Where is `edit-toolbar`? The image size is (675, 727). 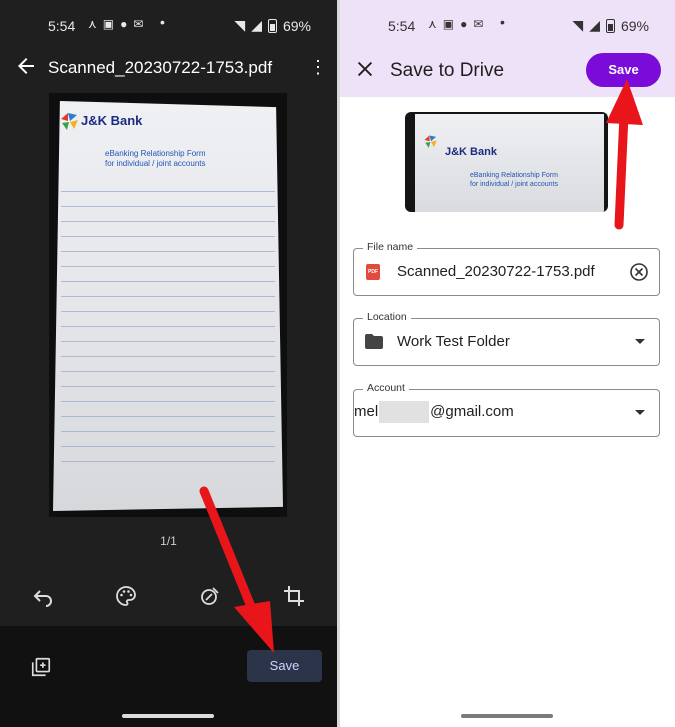
edit-toolbar is located at coordinates (168, 596).